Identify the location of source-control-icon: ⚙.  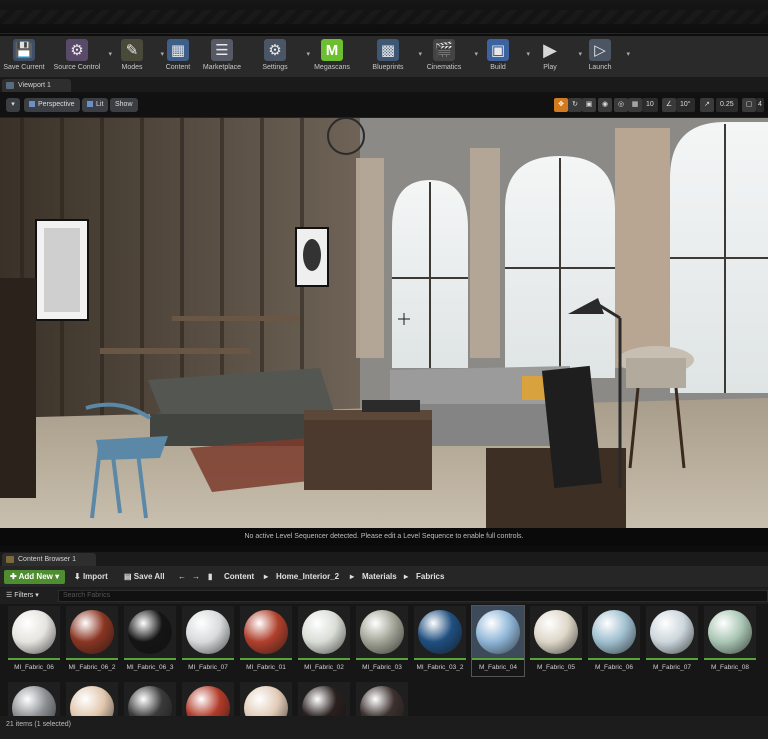
(77, 50).